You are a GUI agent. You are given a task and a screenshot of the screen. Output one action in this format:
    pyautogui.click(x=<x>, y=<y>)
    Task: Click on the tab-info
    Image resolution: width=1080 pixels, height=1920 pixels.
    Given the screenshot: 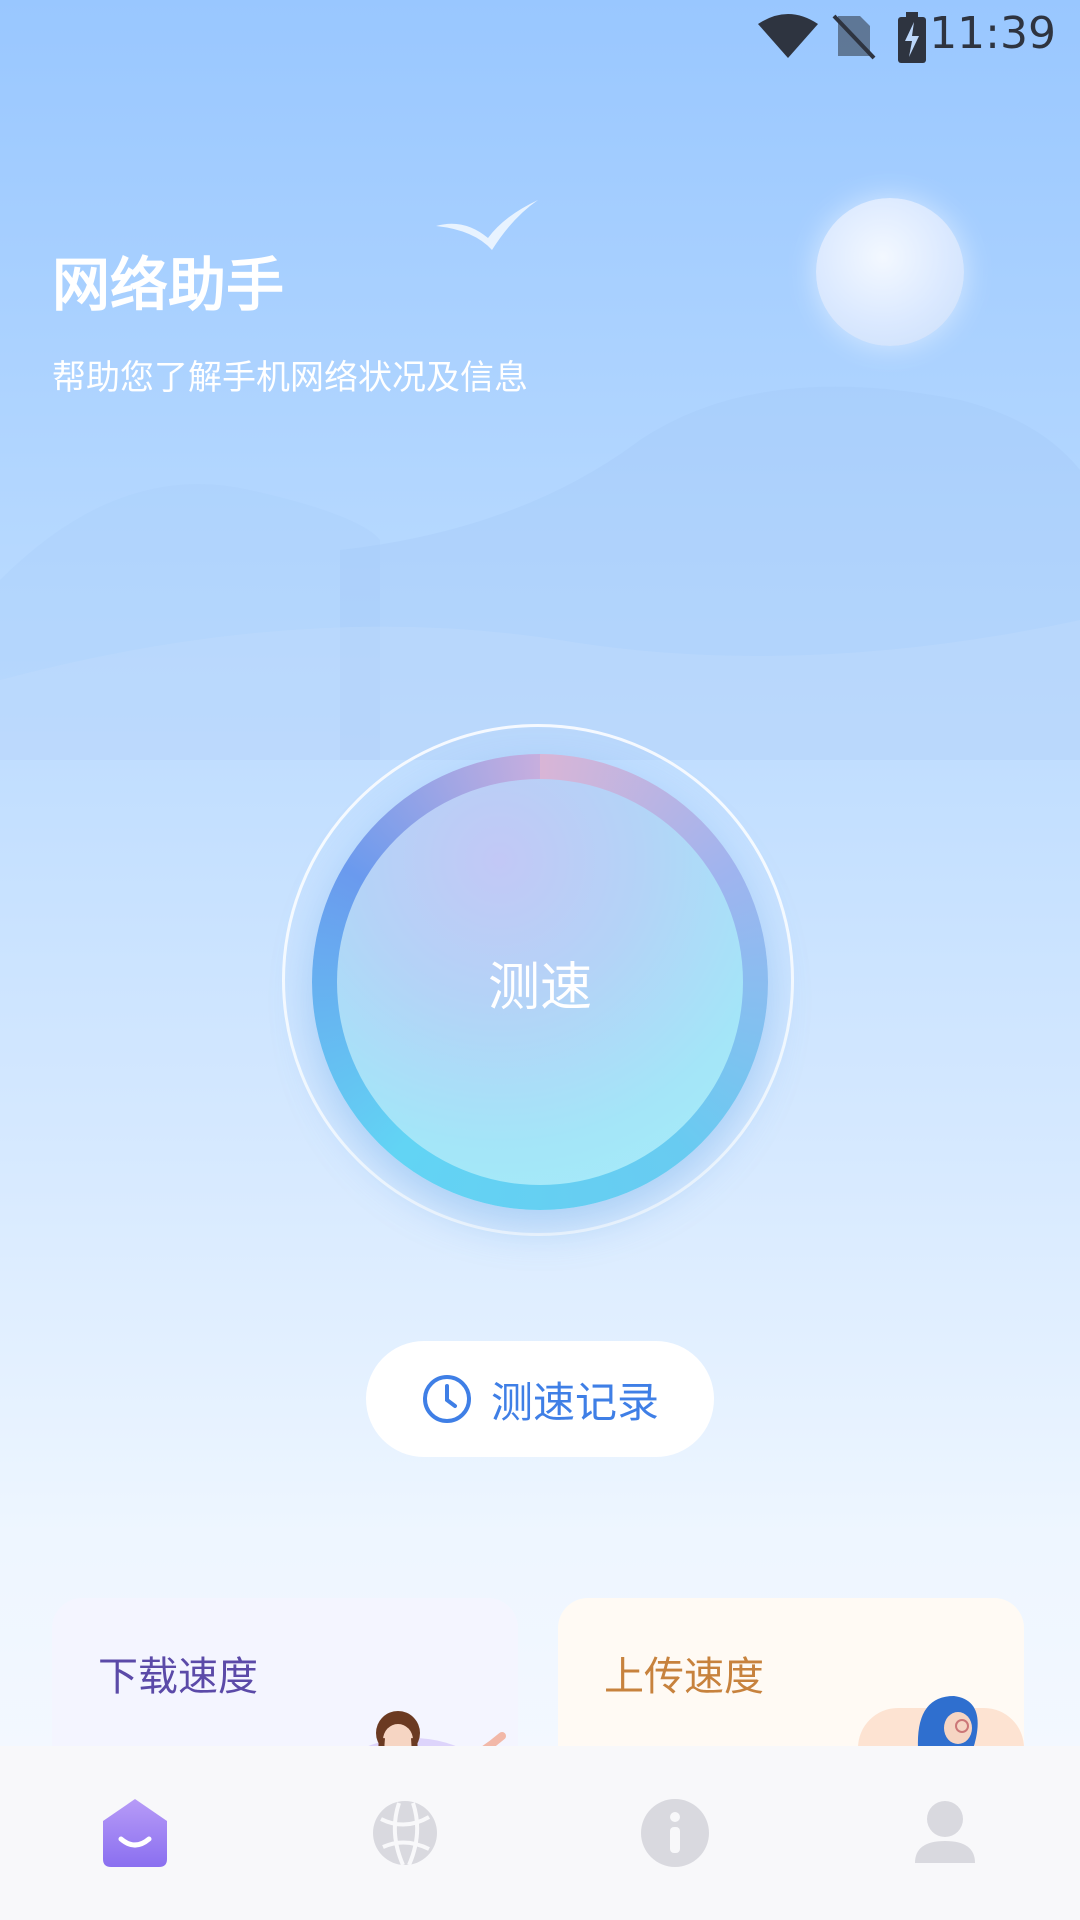 What is the action you would take?
    pyautogui.click(x=675, y=1833)
    